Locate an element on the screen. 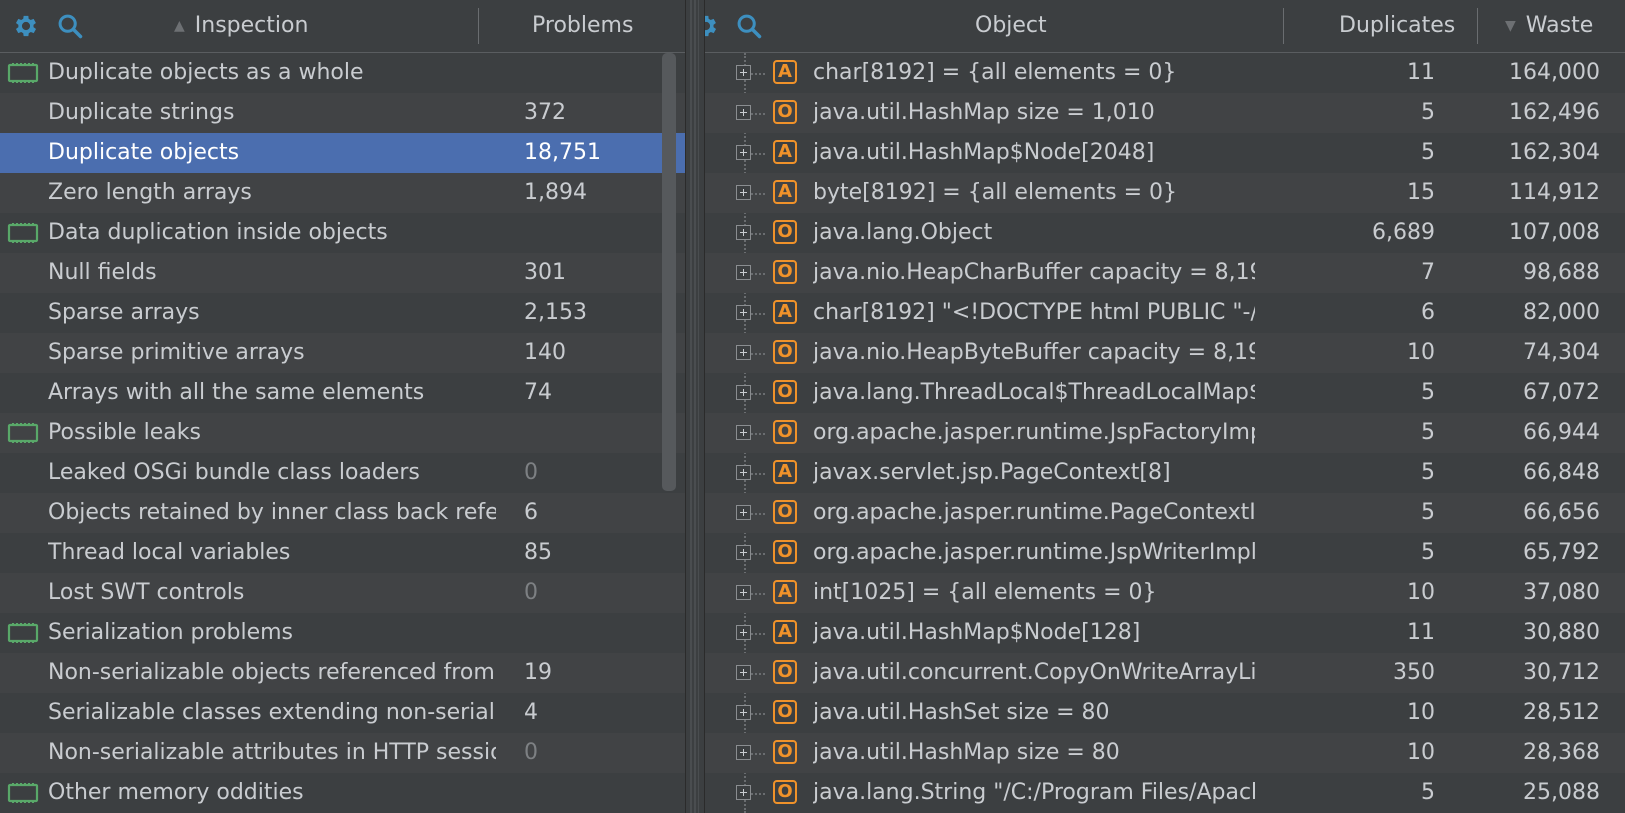 This screenshot has height=813, width=1625. inspection-row: Thread local variables 85 is located at coordinates (342, 553).